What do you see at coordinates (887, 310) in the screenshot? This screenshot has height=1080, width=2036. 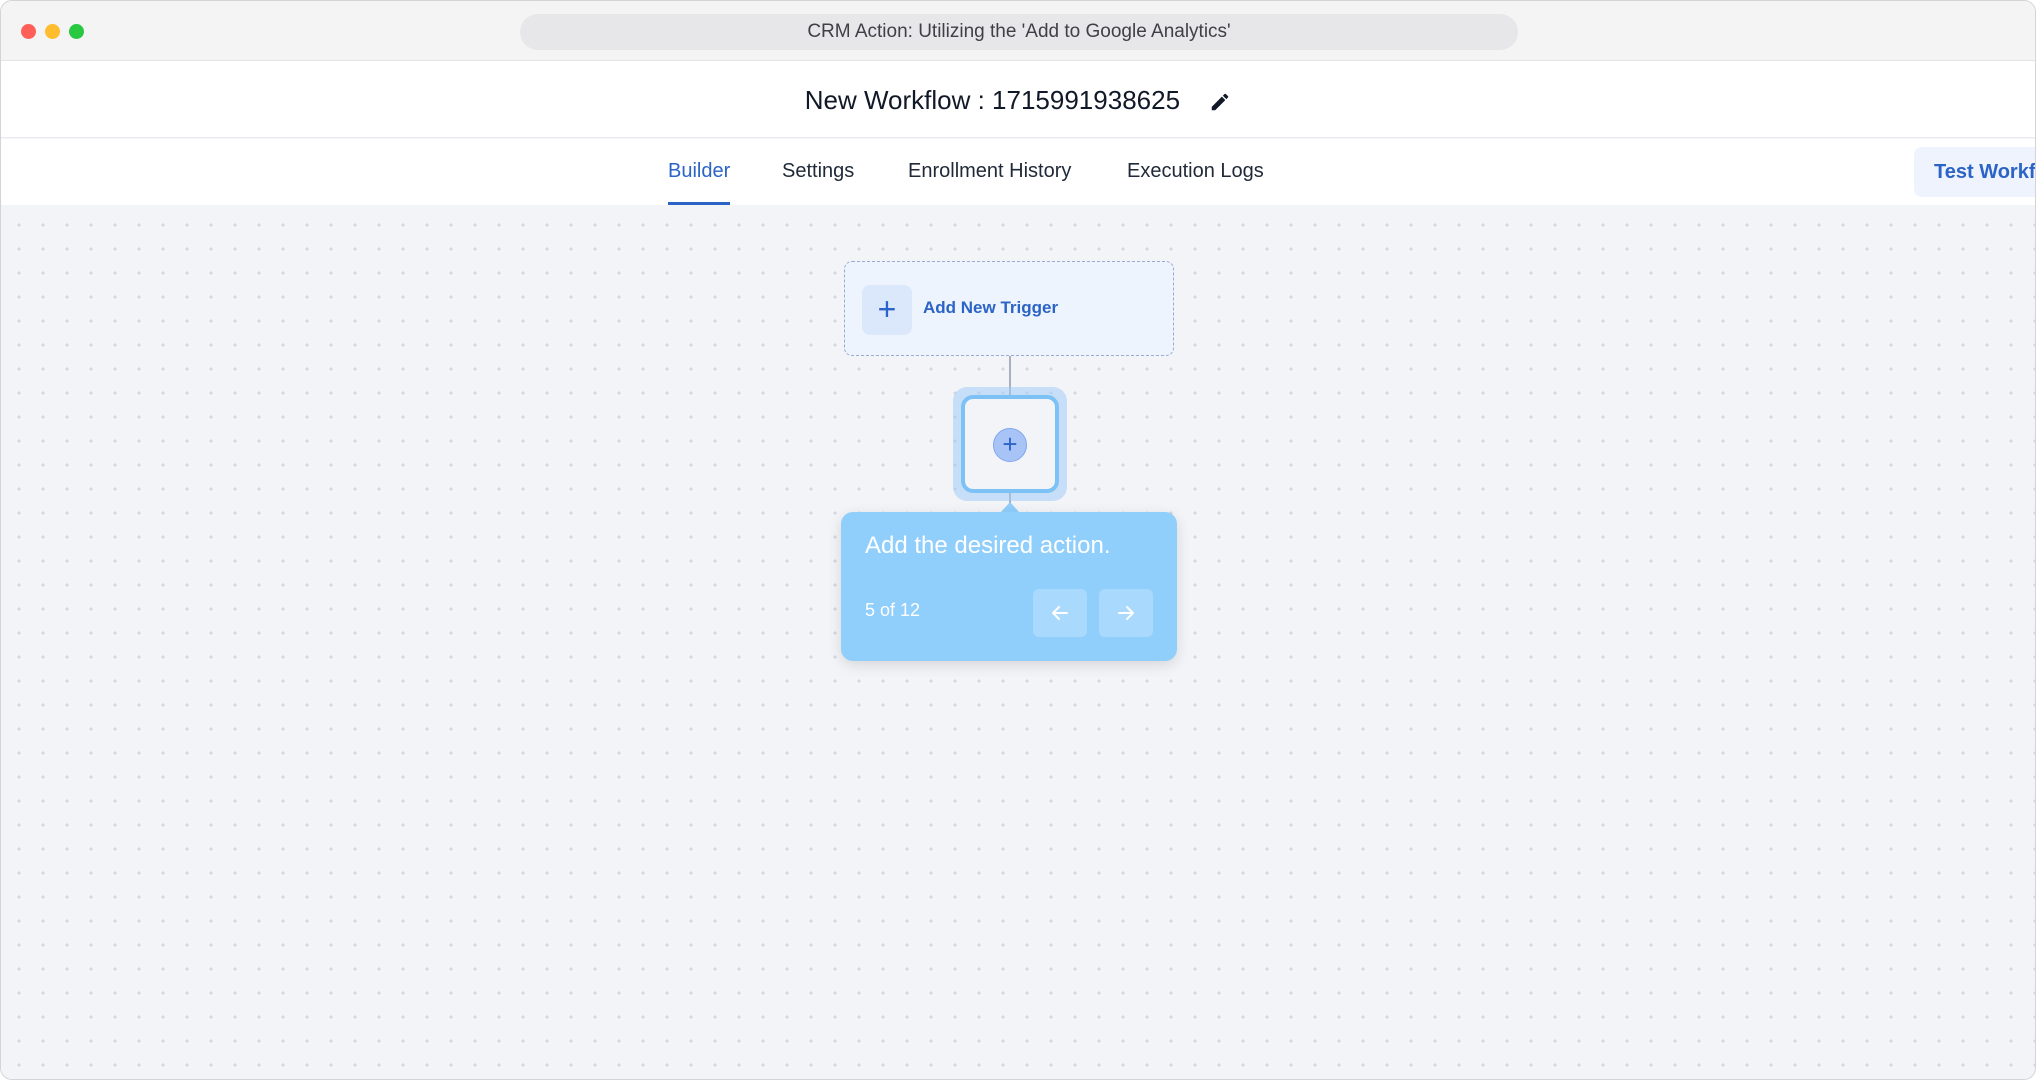 I see `plus-icon: +` at bounding box center [887, 310].